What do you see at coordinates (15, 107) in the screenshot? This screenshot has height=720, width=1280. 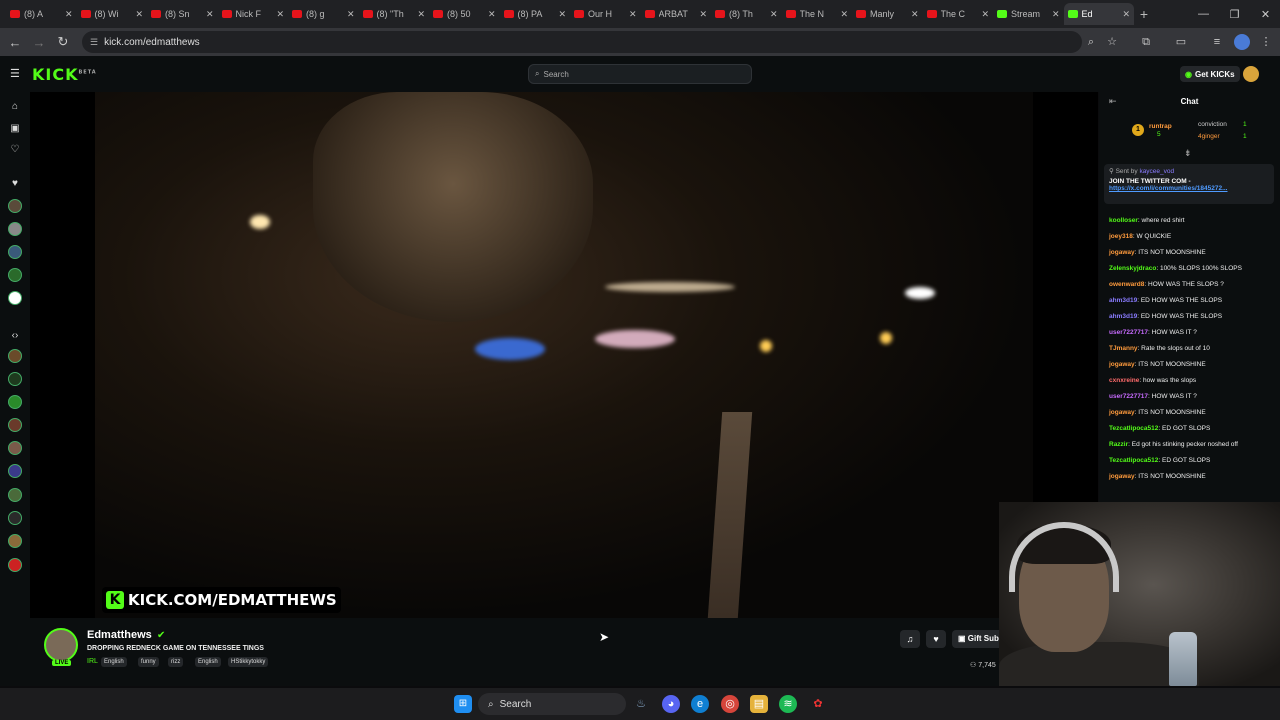 I see `home-icon: ⌂` at bounding box center [15, 107].